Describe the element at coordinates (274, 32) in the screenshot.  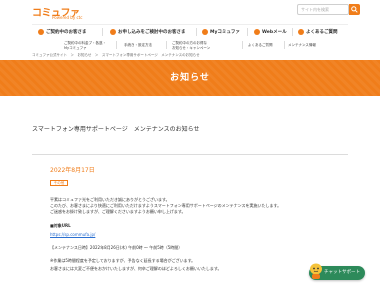
I see `nav-item-label: Webメール` at that location.